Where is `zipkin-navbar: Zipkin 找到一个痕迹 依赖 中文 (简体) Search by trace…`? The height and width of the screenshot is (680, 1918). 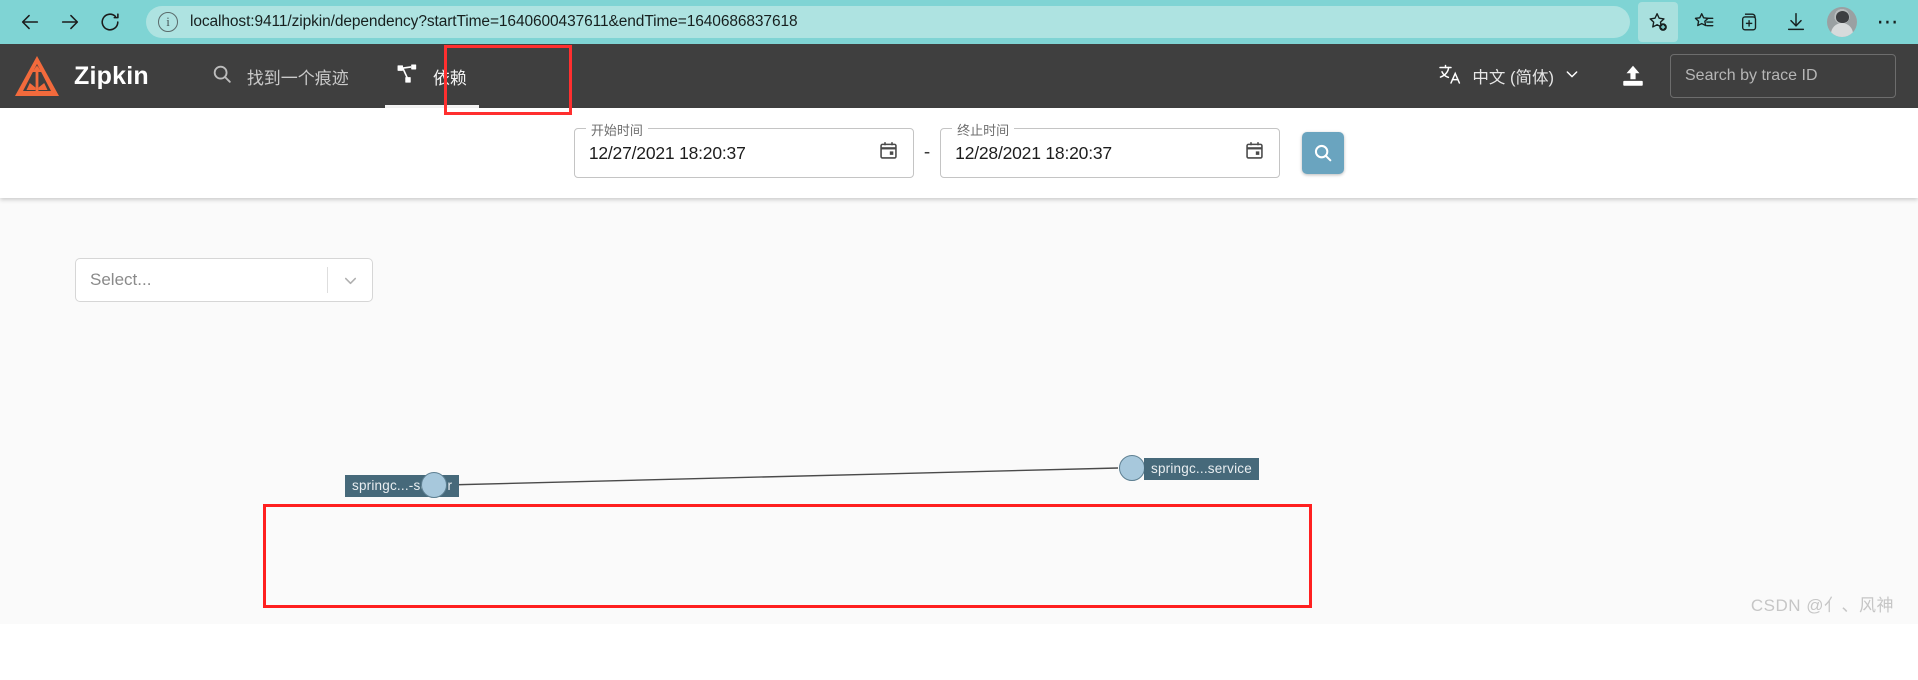 zipkin-navbar: Zipkin 找到一个痕迹 依赖 中文 (简体) Search by trace… is located at coordinates (959, 79).